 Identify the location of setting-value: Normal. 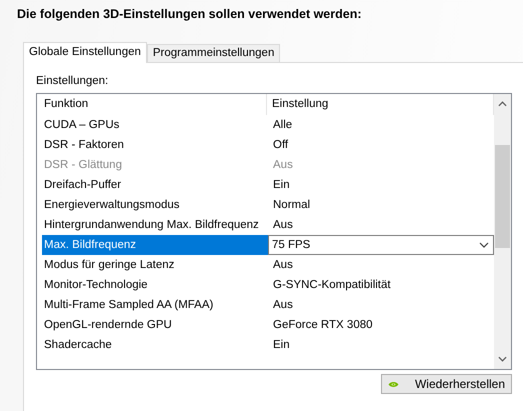
(292, 205).